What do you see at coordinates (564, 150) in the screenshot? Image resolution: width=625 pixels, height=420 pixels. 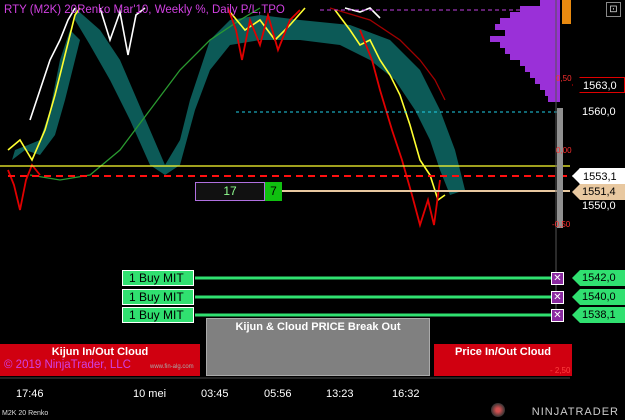 I see `pct-label: 0,00` at bounding box center [564, 150].